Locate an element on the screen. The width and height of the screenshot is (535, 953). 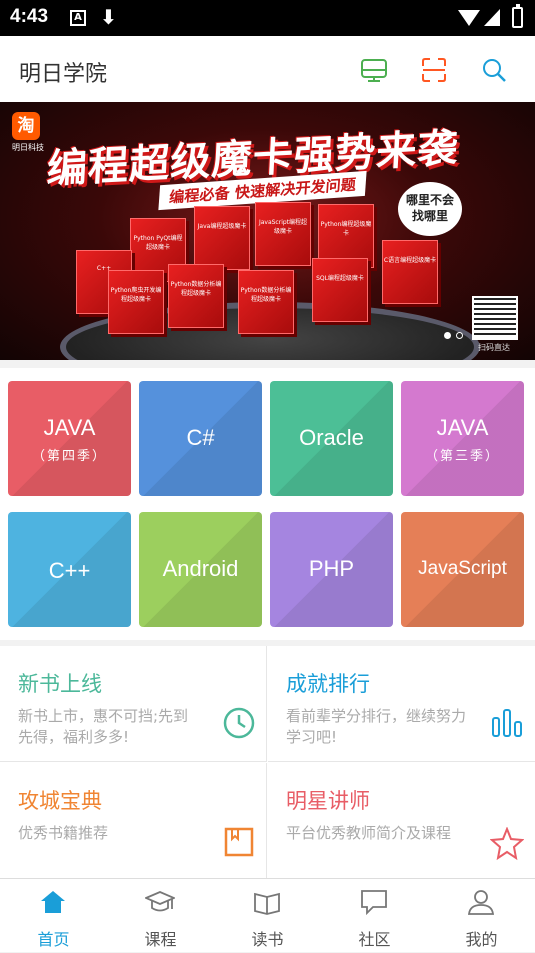
qr-code is located at coordinates (495, 318).